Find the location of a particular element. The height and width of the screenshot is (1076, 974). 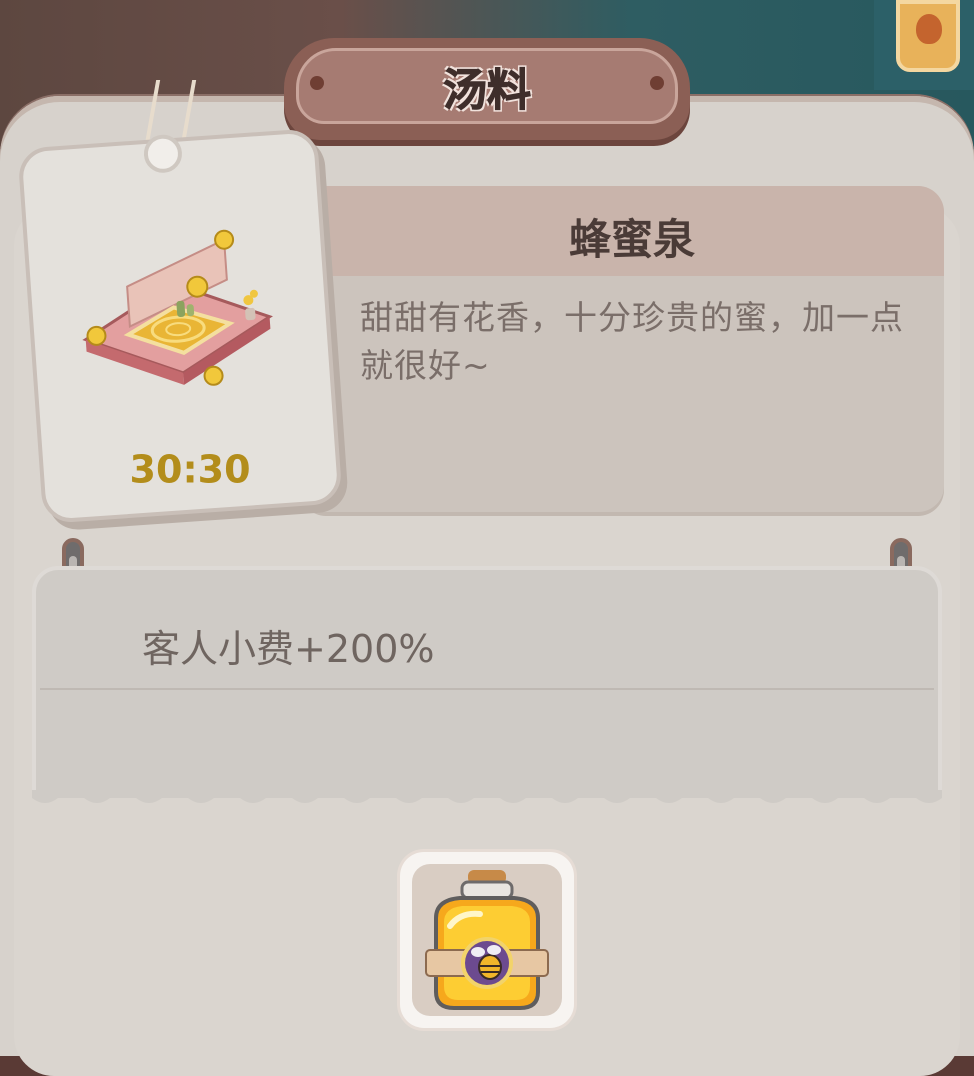

sheet-scalloped-edge is located at coordinates (487, 796).